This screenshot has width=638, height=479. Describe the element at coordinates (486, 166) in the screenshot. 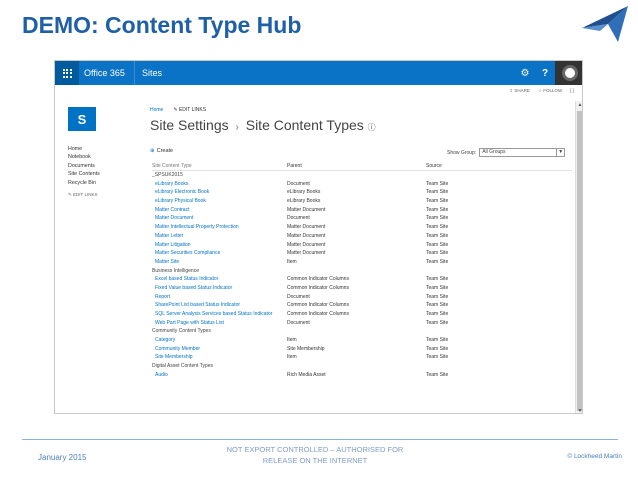

I see `column-header-source: Source` at that location.